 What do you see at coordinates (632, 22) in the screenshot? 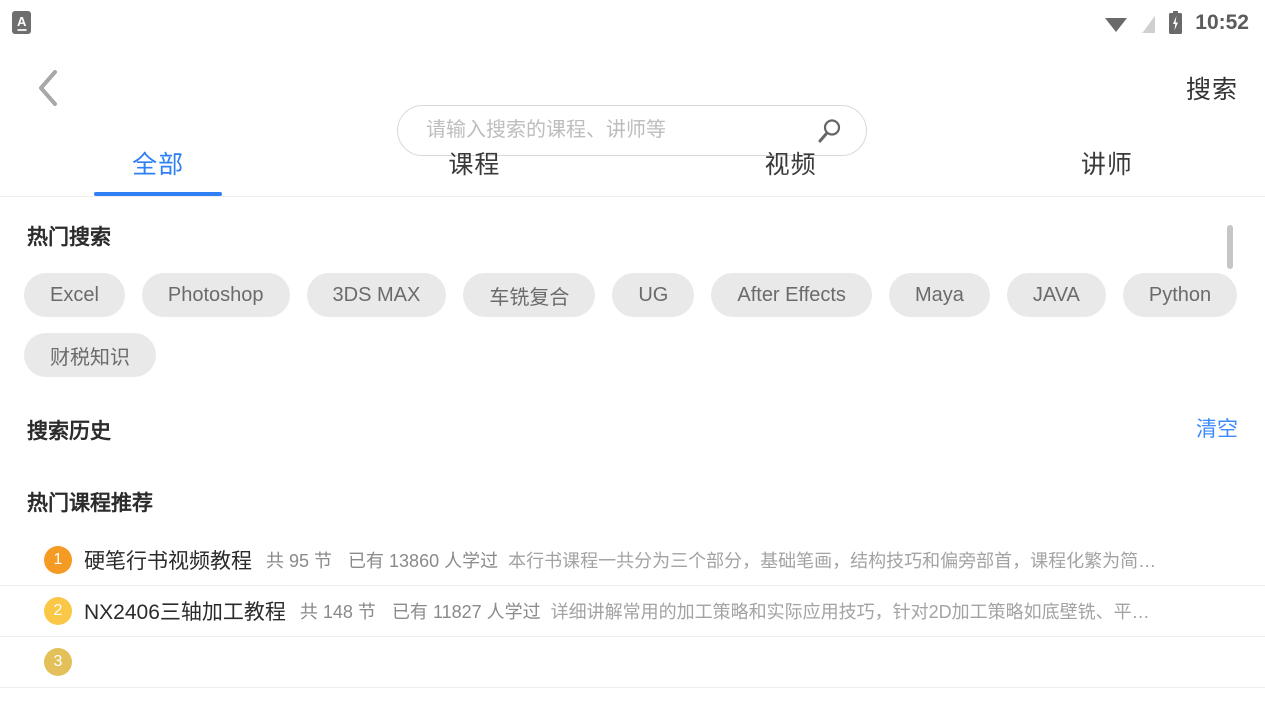
I see `status-bar: A 10:52` at bounding box center [632, 22].